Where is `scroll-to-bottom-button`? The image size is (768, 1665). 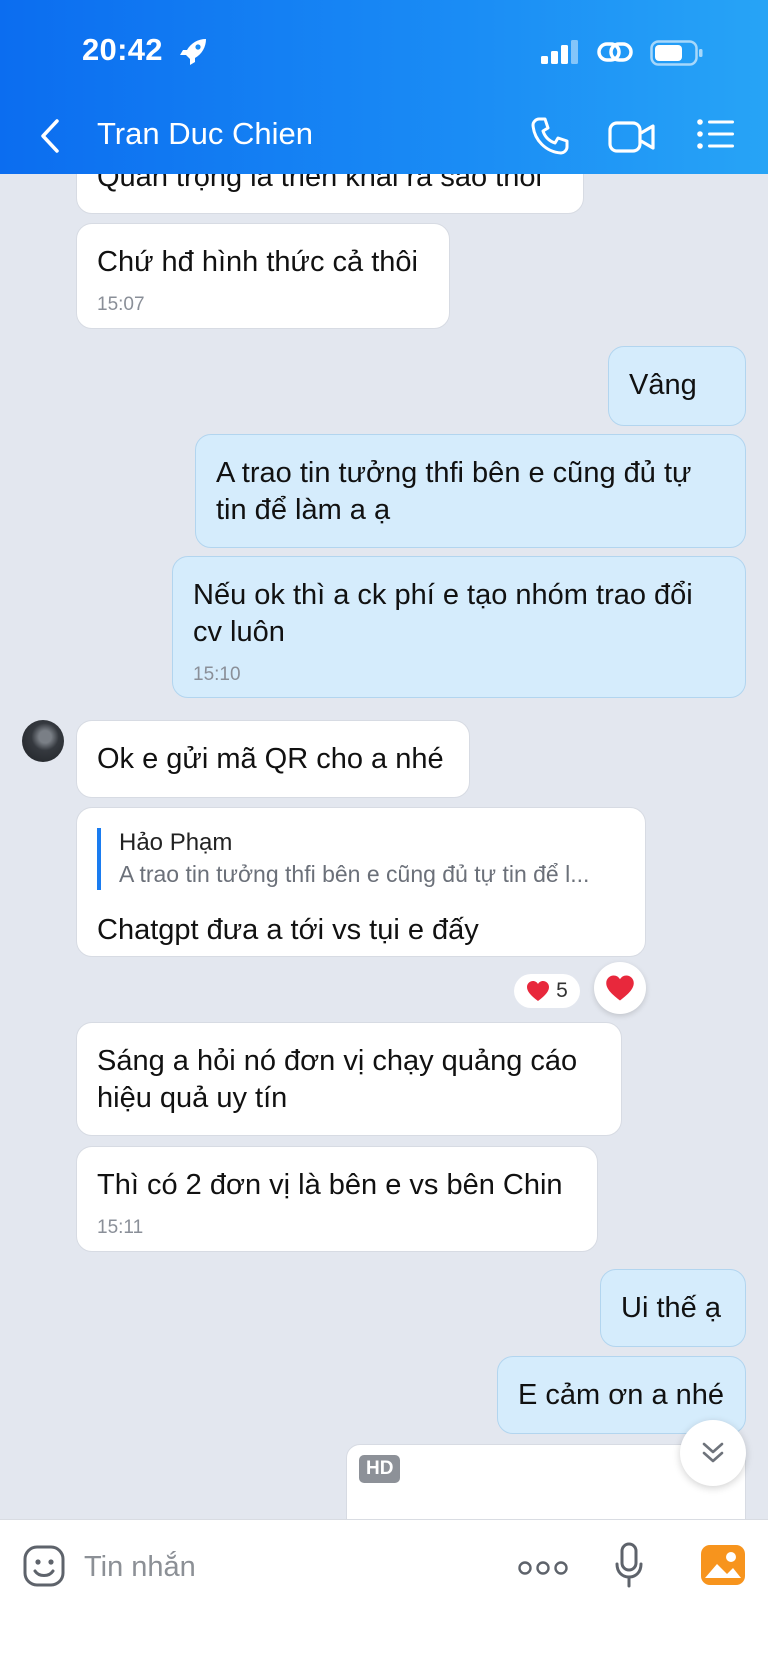 scroll-to-bottom-button is located at coordinates (713, 1453).